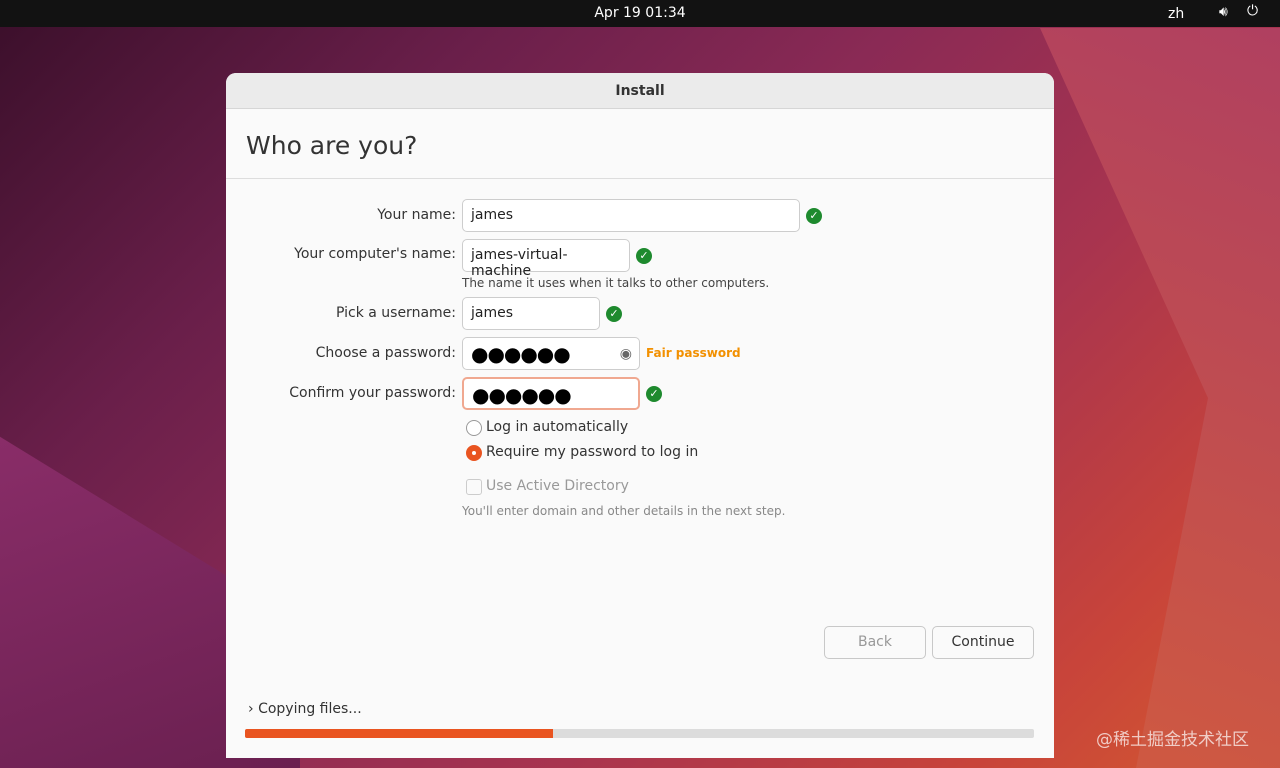 The width and height of the screenshot is (1280, 768). What do you see at coordinates (399, 733) in the screenshot?
I see `progress-fill` at bounding box center [399, 733].